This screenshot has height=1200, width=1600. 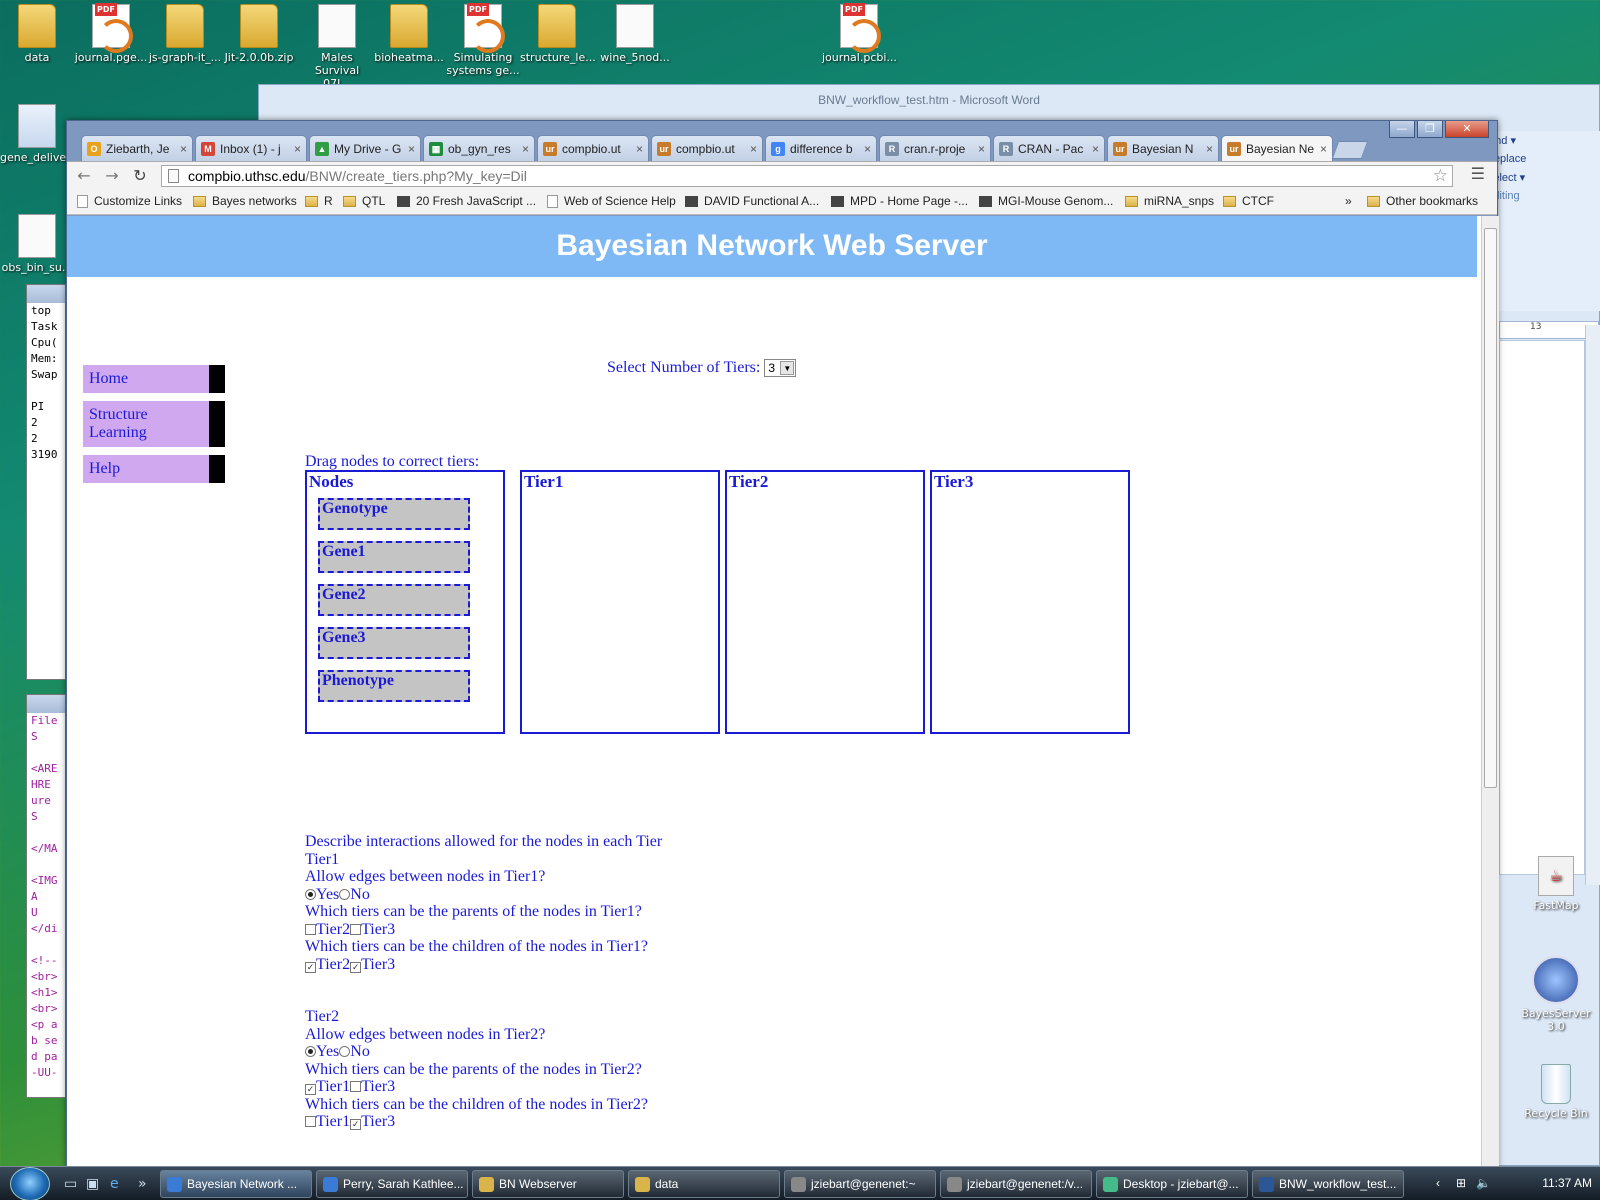 What do you see at coordinates (140, 175) in the screenshot?
I see `reload-icon: ↻` at bounding box center [140, 175].